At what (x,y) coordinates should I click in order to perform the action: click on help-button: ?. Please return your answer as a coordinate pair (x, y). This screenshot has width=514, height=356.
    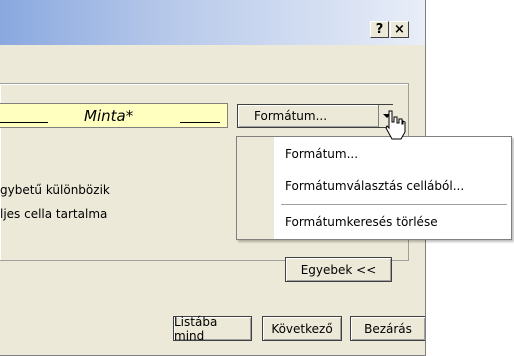
    Looking at the image, I should click on (379, 29).